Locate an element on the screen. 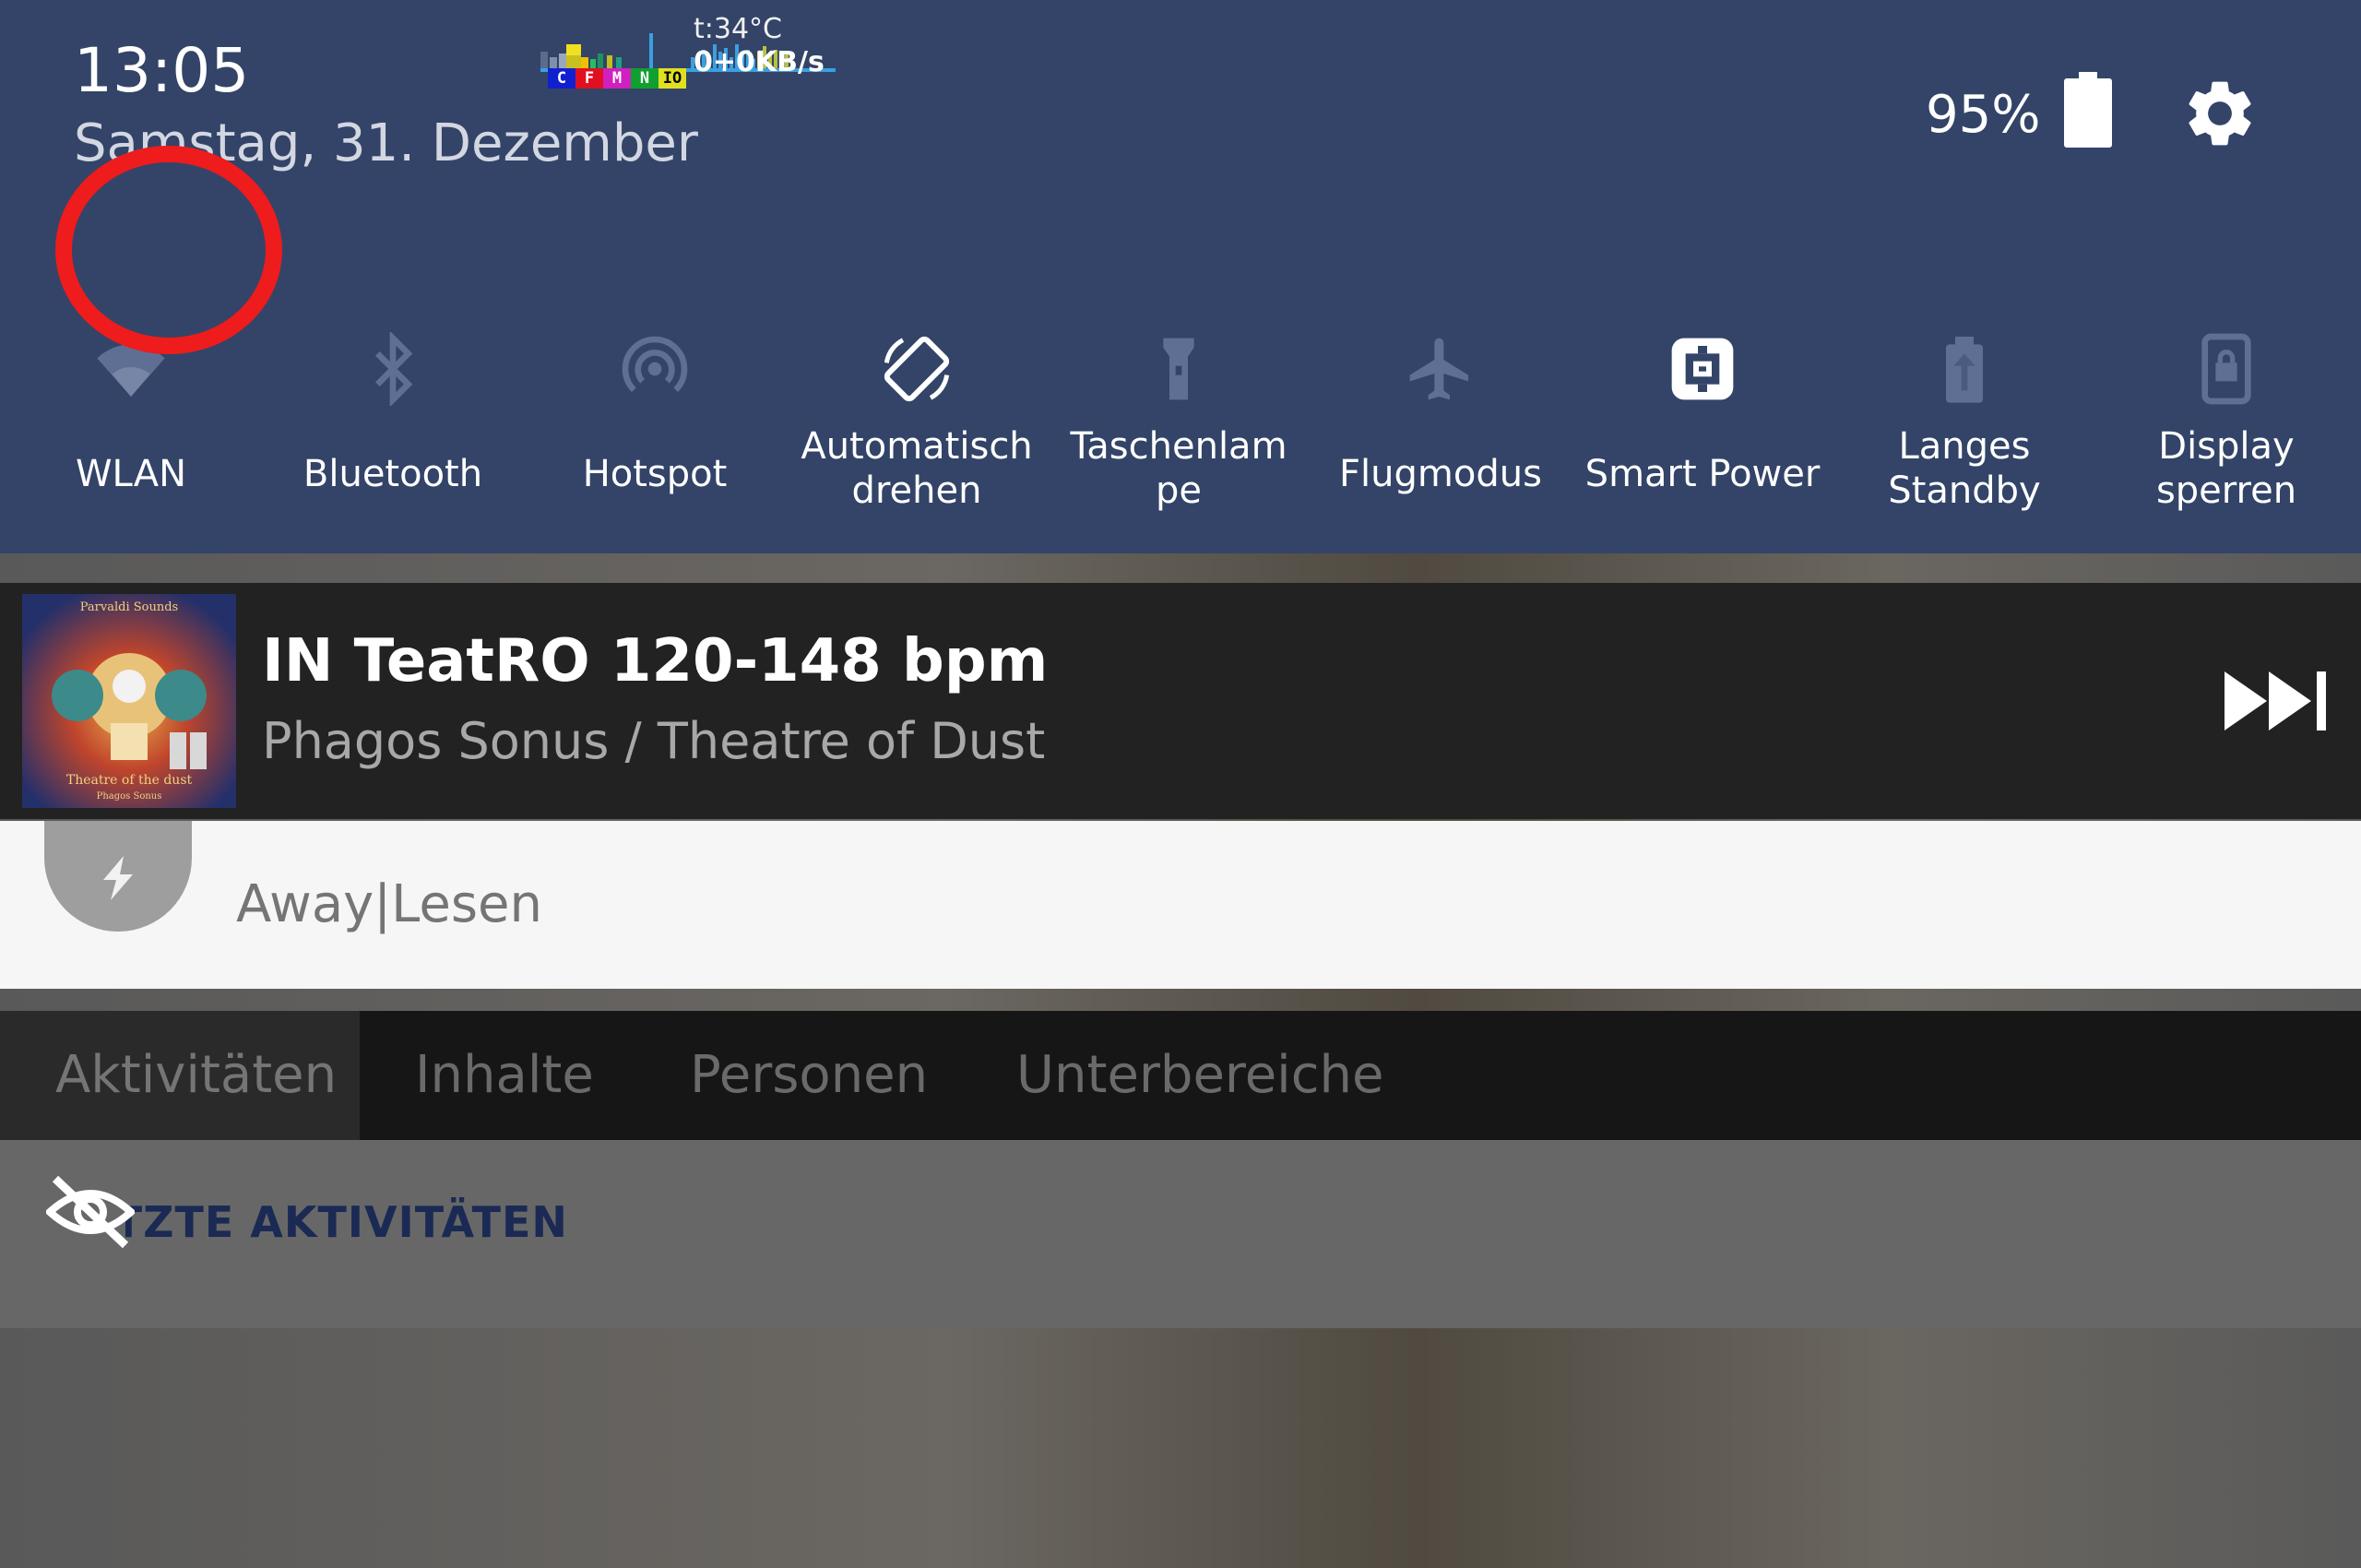 The height and width of the screenshot is (1568, 2361). network-readout: 0+0KB/s is located at coordinates (759, 62).